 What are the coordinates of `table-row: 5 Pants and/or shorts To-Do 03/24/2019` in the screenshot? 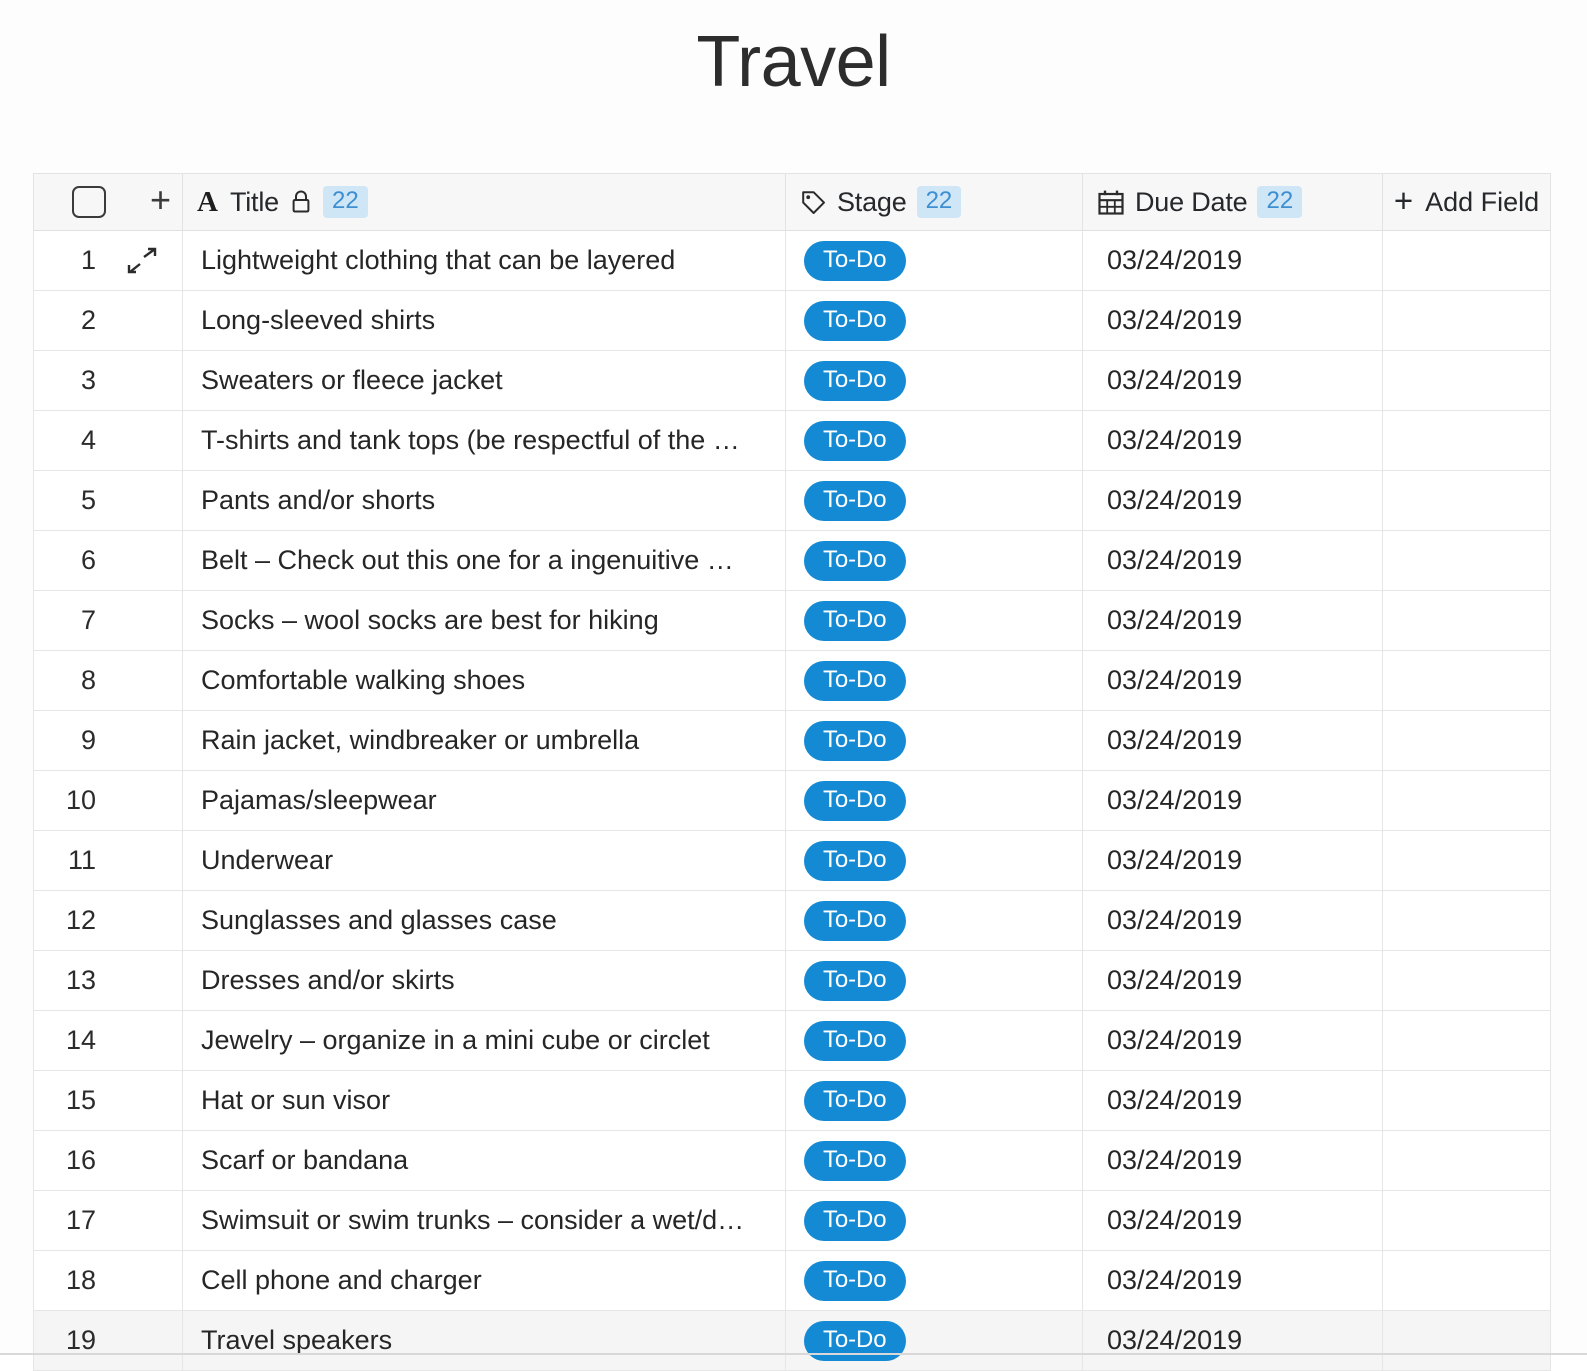 It's located at (792, 501).